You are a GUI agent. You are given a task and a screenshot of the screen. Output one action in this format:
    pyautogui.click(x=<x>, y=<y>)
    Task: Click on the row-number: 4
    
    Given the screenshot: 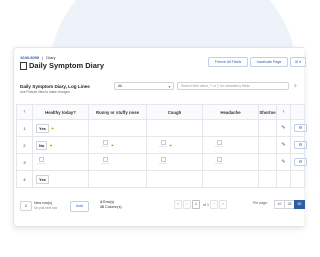 What is the action you would take?
    pyautogui.click(x=24, y=179)
    